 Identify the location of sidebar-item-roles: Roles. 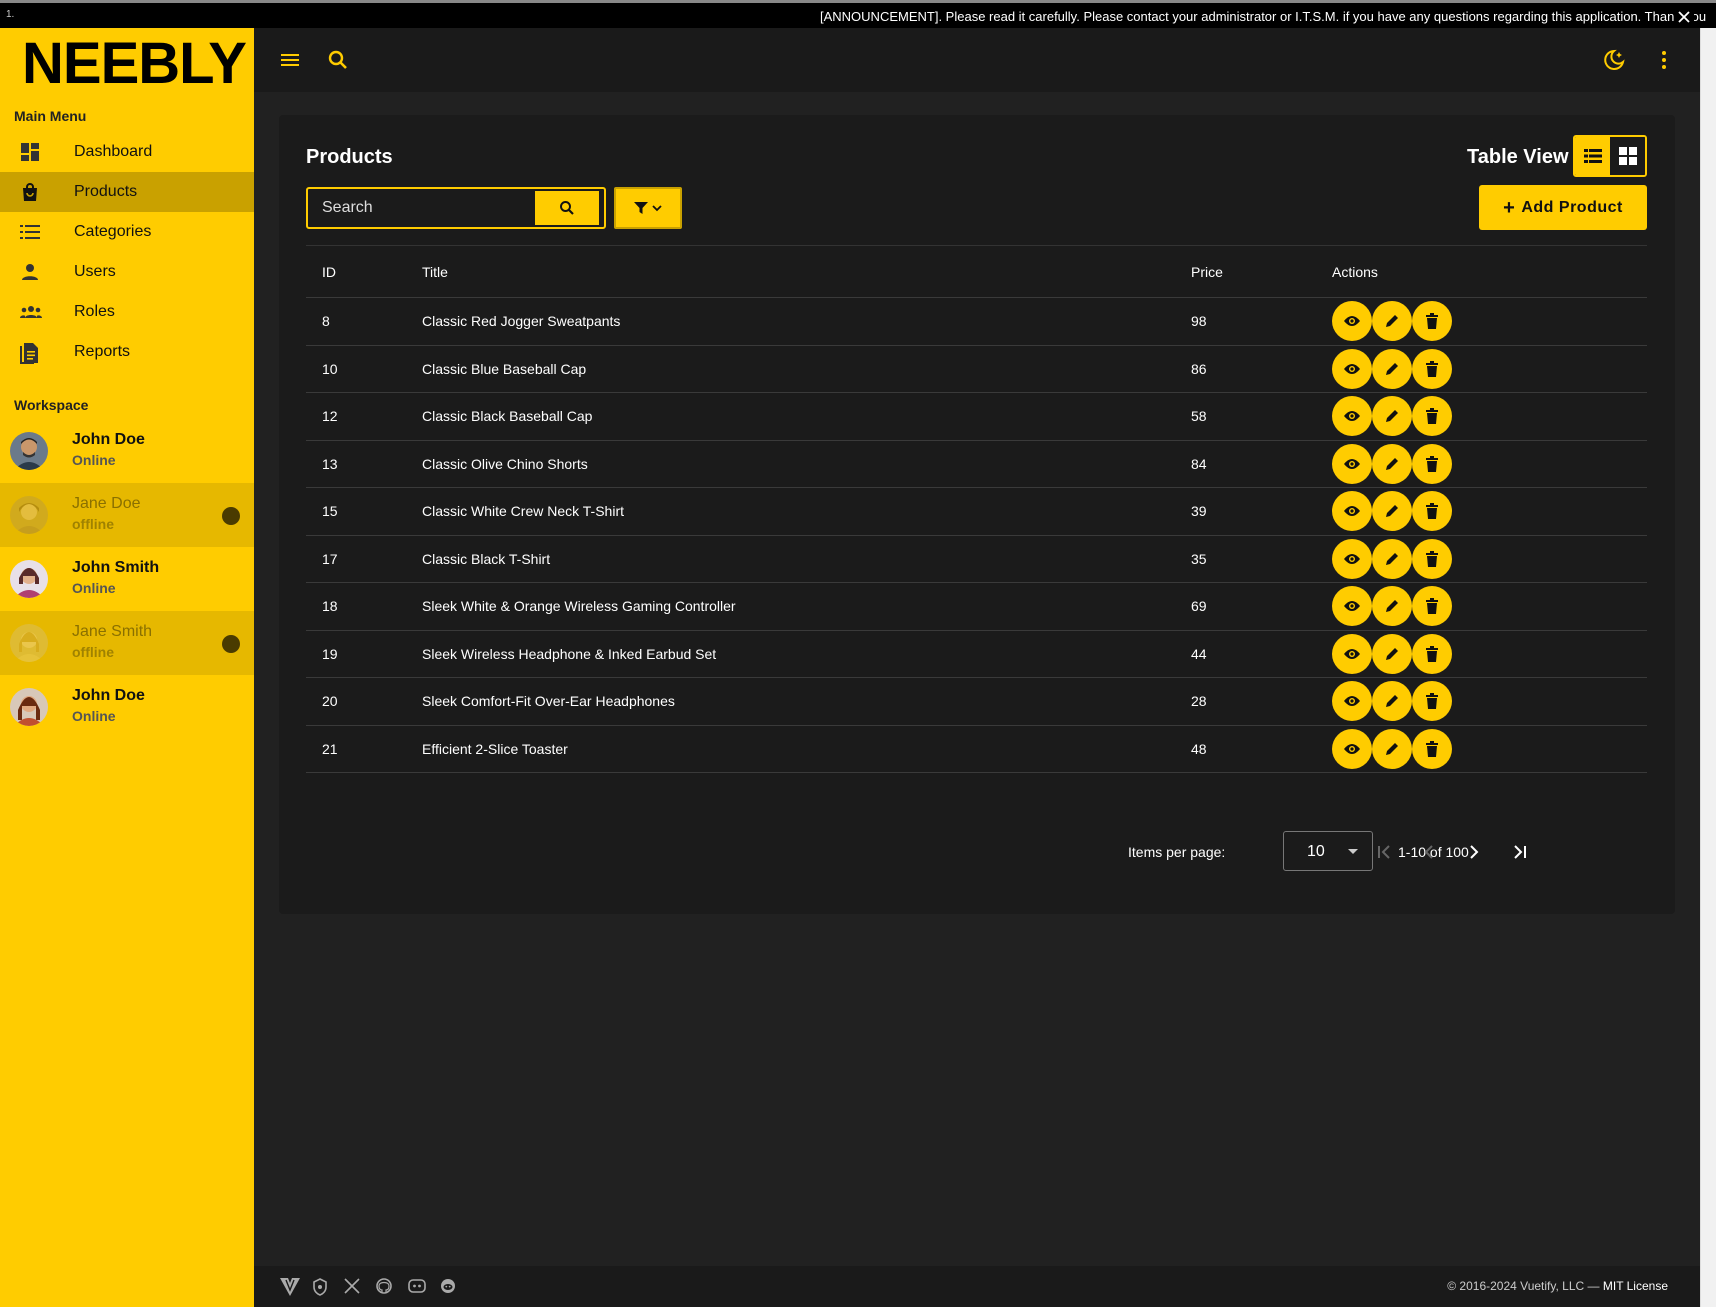
(127, 312).